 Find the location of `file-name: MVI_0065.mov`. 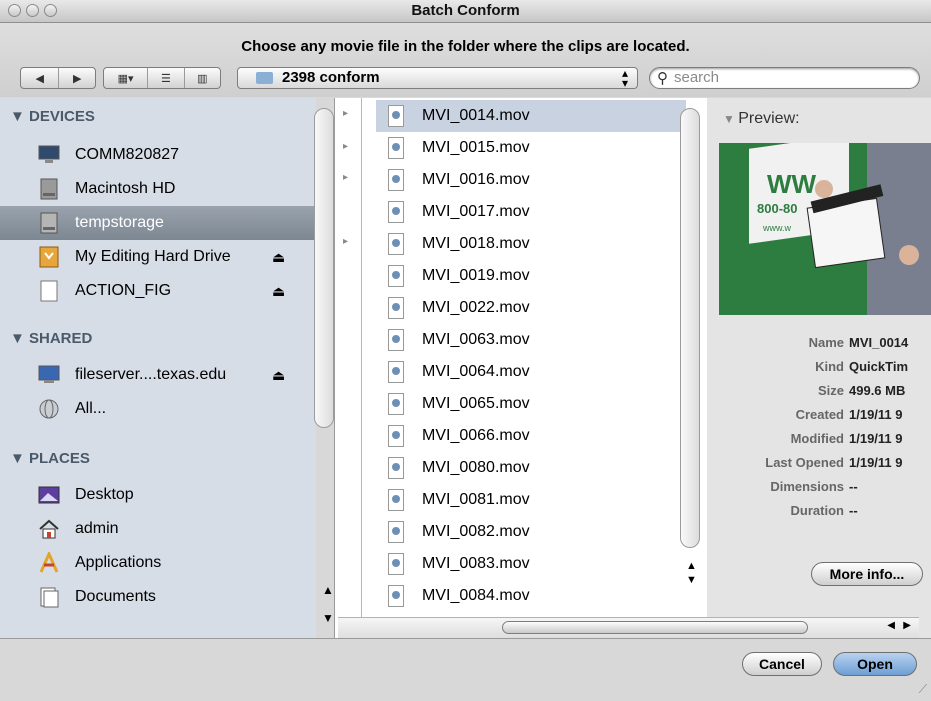

file-name: MVI_0065.mov is located at coordinates (476, 403).